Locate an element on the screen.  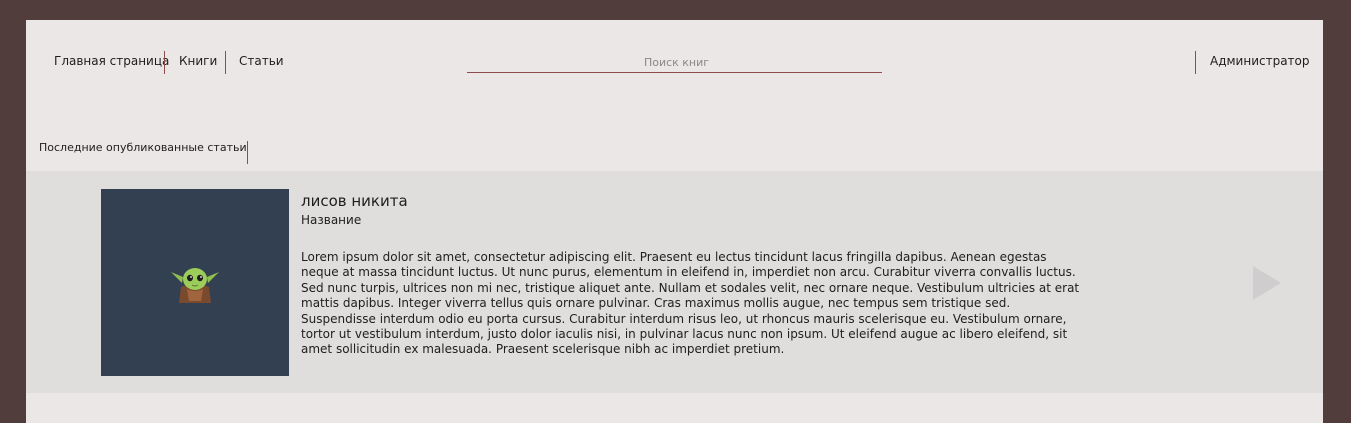
search-input is located at coordinates (676, 62).